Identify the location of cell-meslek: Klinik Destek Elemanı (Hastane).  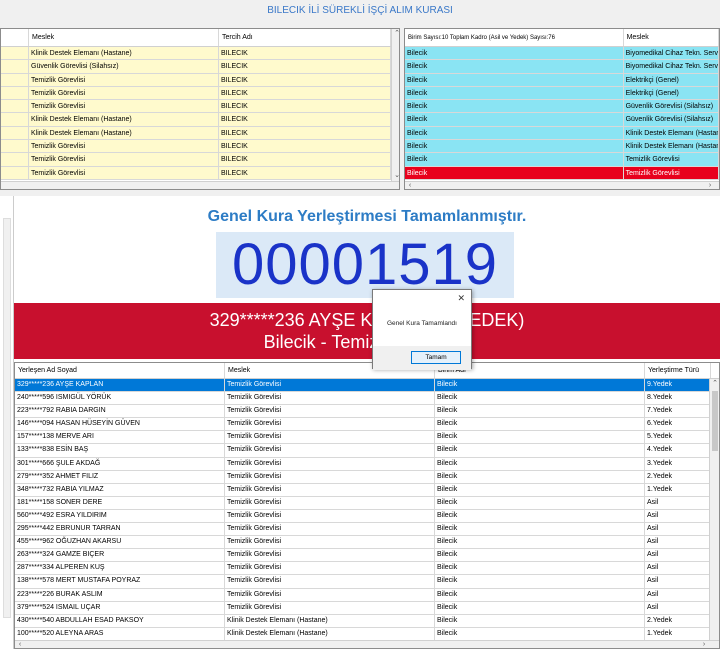
(124, 119).